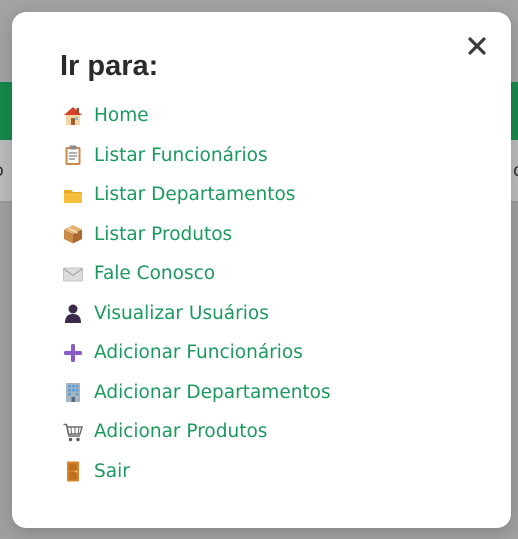 Image resolution: width=518 pixels, height=539 pixels. Describe the element at coordinates (181, 313) in the screenshot. I see `menu-item-label: Visualizar Usuários` at that location.